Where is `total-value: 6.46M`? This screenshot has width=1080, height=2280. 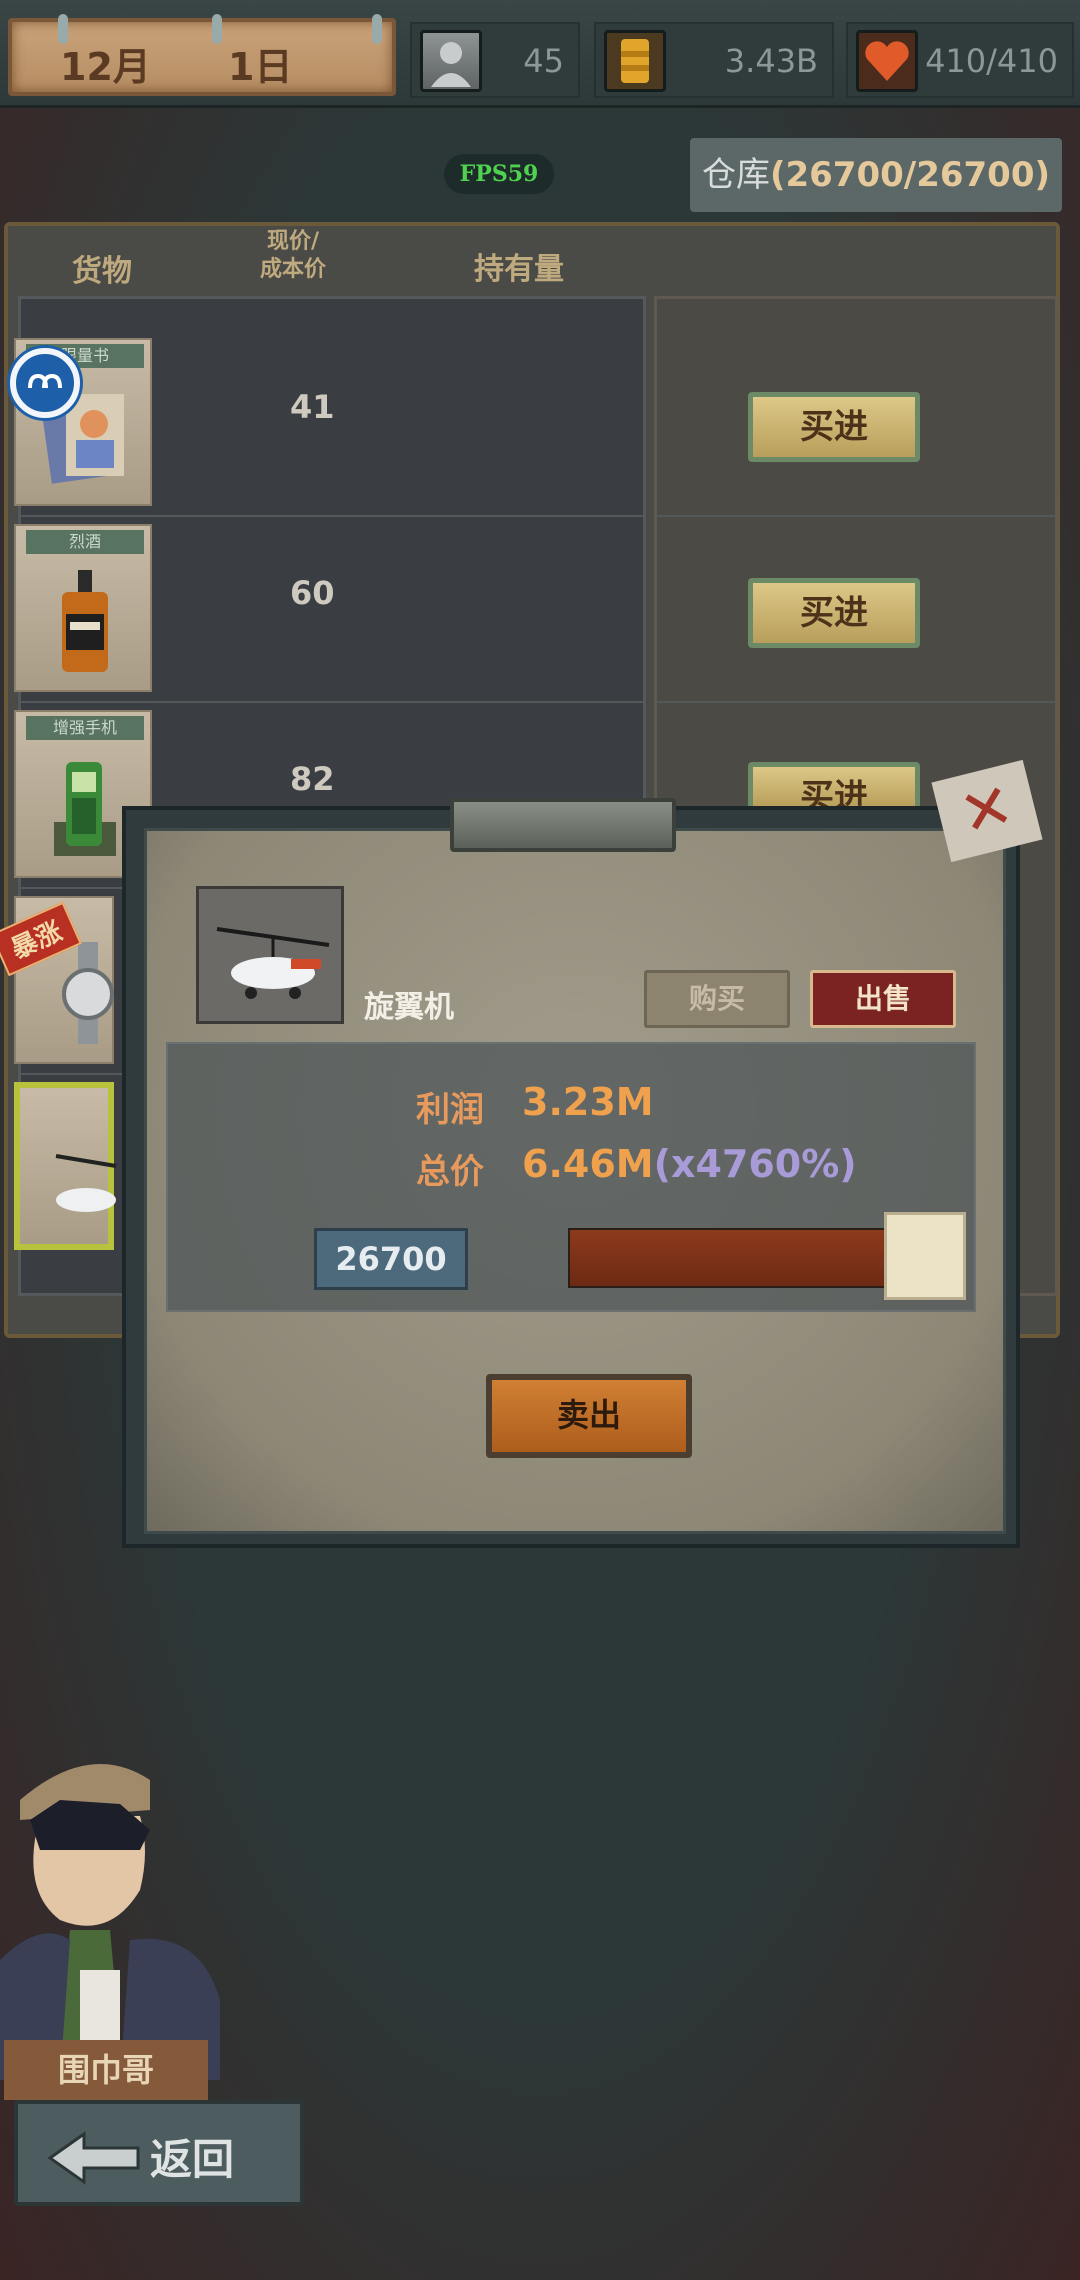
total-value: 6.46M is located at coordinates (588, 1164).